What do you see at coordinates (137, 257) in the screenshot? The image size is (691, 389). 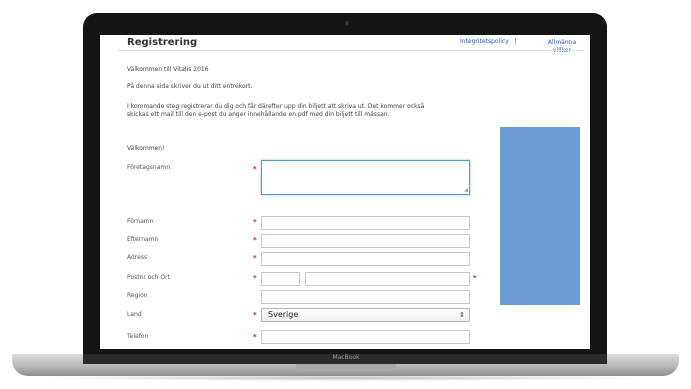 I see `address-label: Adress` at bounding box center [137, 257].